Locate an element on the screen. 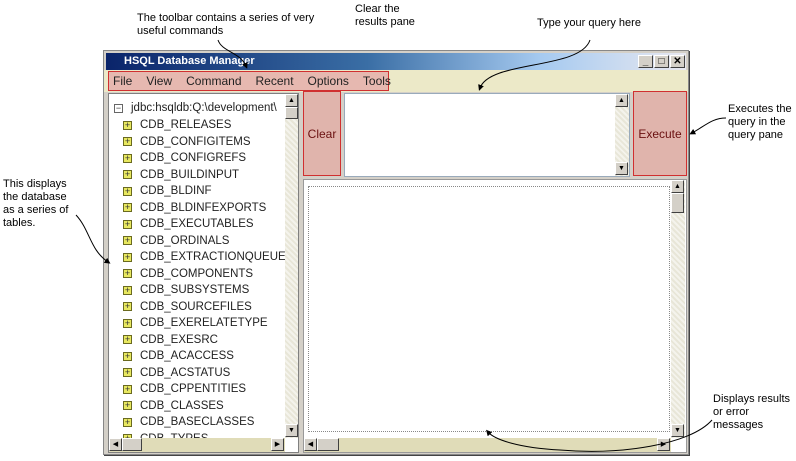 The image size is (796, 461). arrow-toolbar is located at coordinates (232, 54).